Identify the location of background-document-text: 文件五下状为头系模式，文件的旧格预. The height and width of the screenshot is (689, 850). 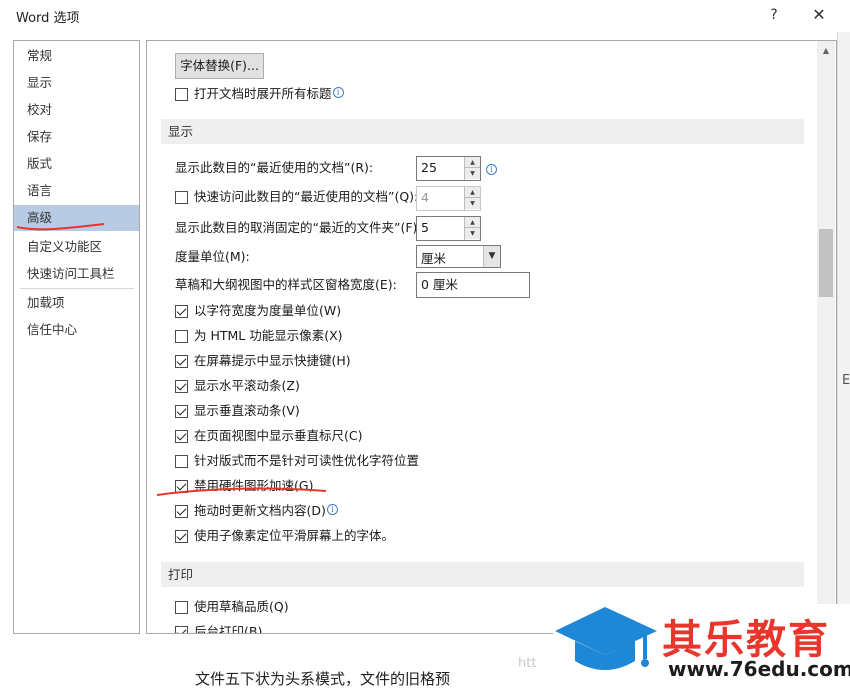
(323, 679).